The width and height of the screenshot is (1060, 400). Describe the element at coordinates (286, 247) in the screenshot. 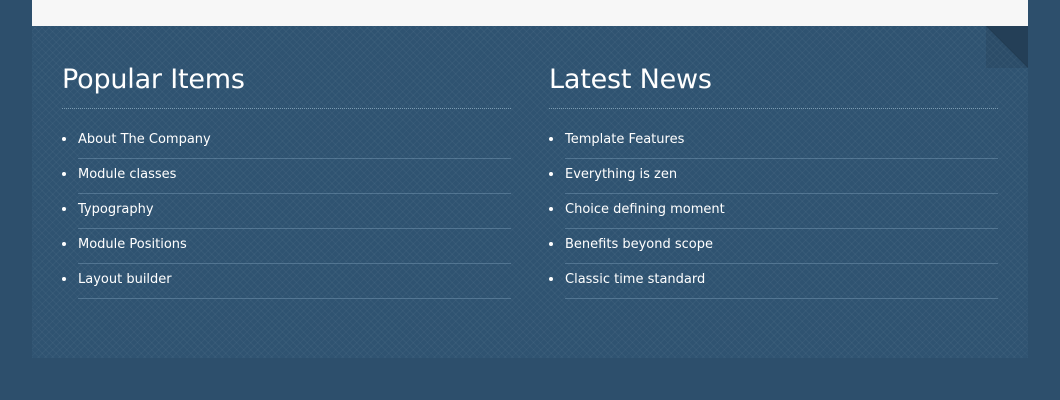

I see `popular-item-module-positions: Module Positions` at that location.